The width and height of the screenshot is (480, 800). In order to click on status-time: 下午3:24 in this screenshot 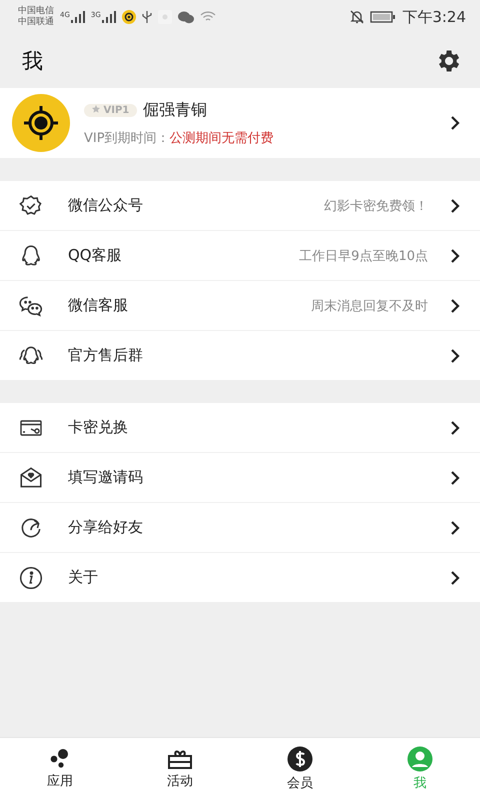, I will do `click(434, 17)`.